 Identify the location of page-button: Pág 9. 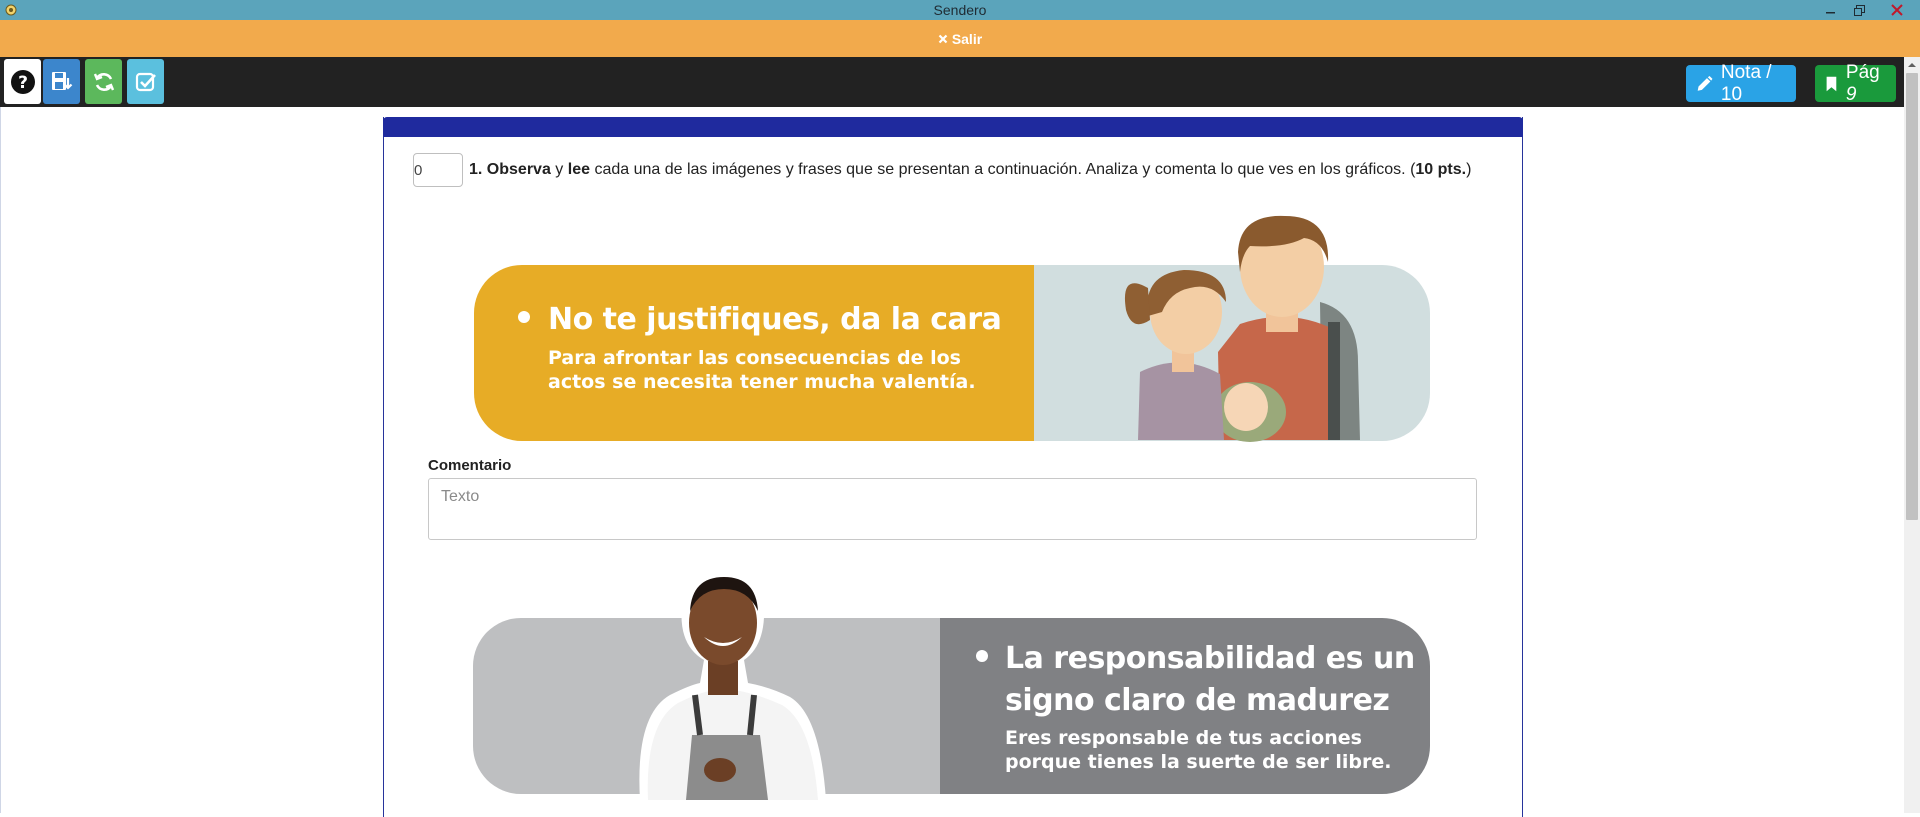
(1855, 83).